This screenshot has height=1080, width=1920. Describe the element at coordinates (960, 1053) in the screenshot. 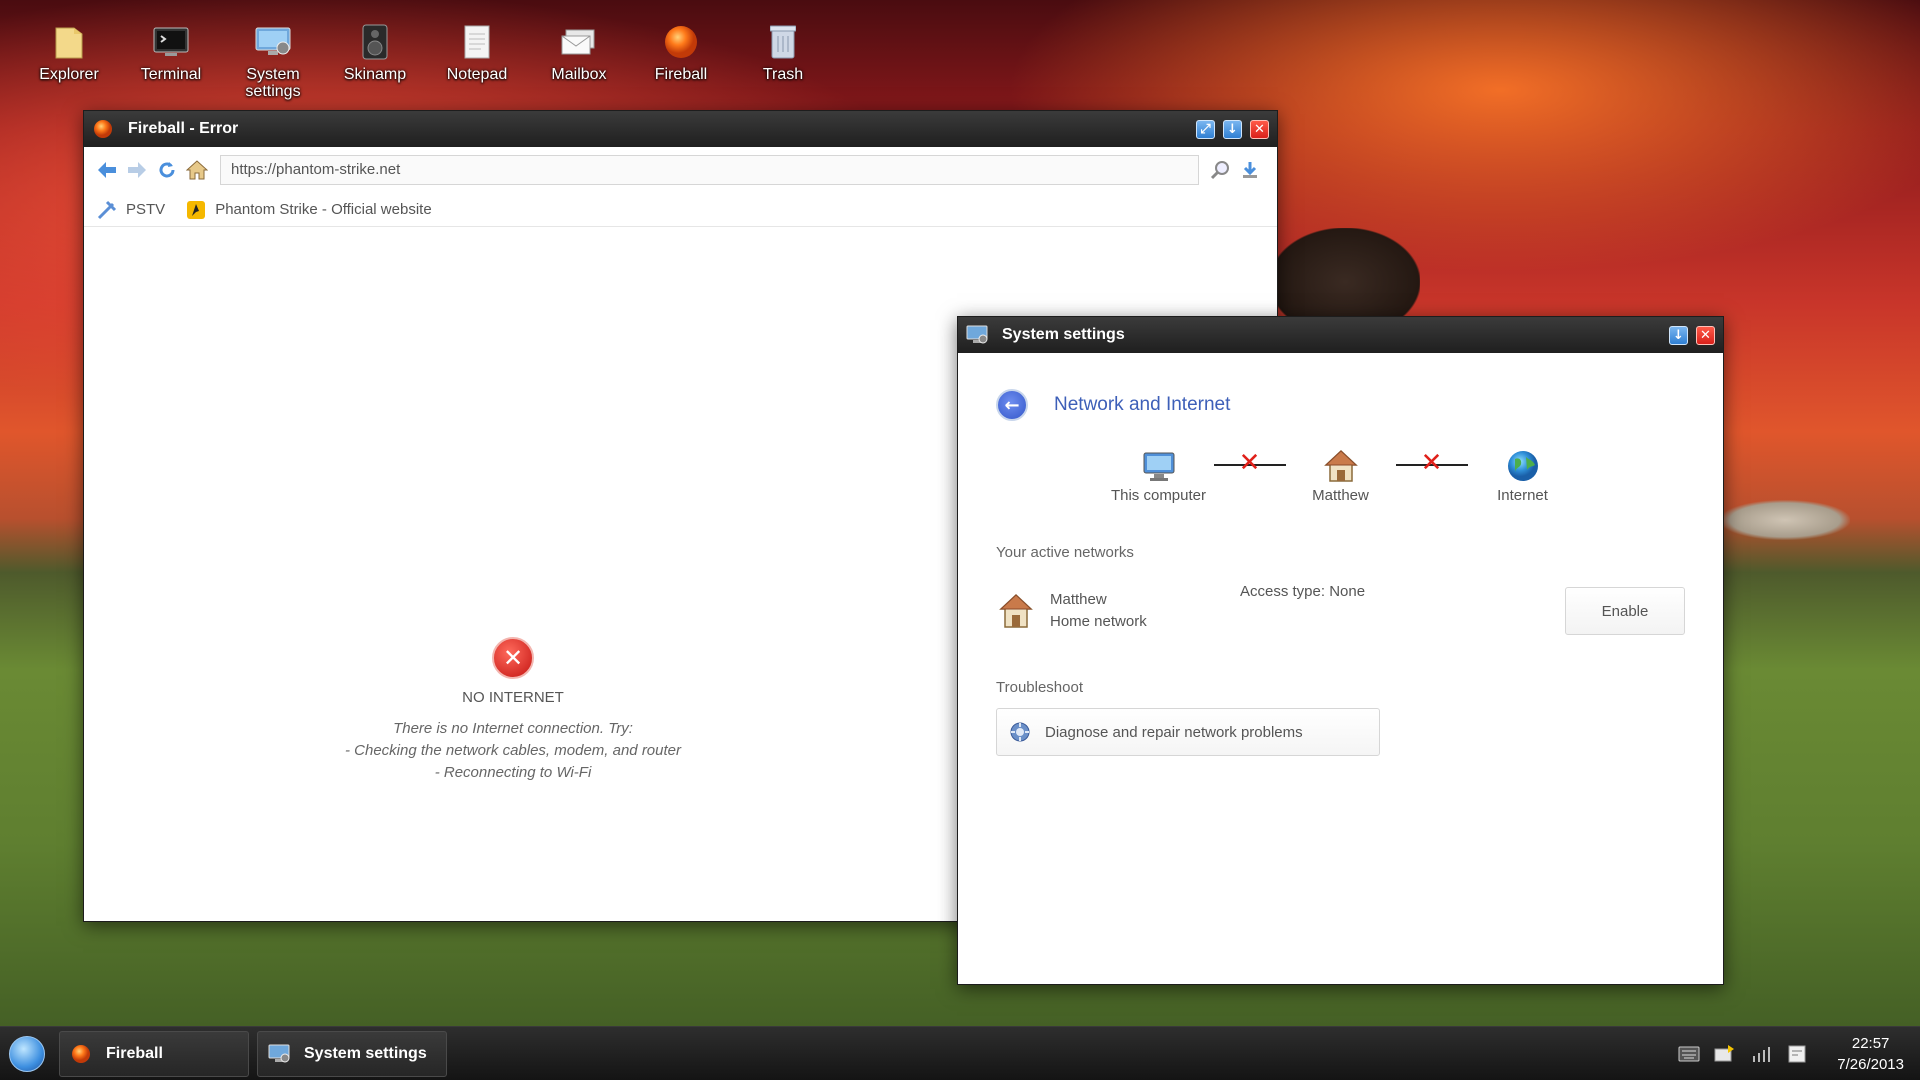

I see `taskbar: Fireball System settings 22:57 7/26/2013` at that location.